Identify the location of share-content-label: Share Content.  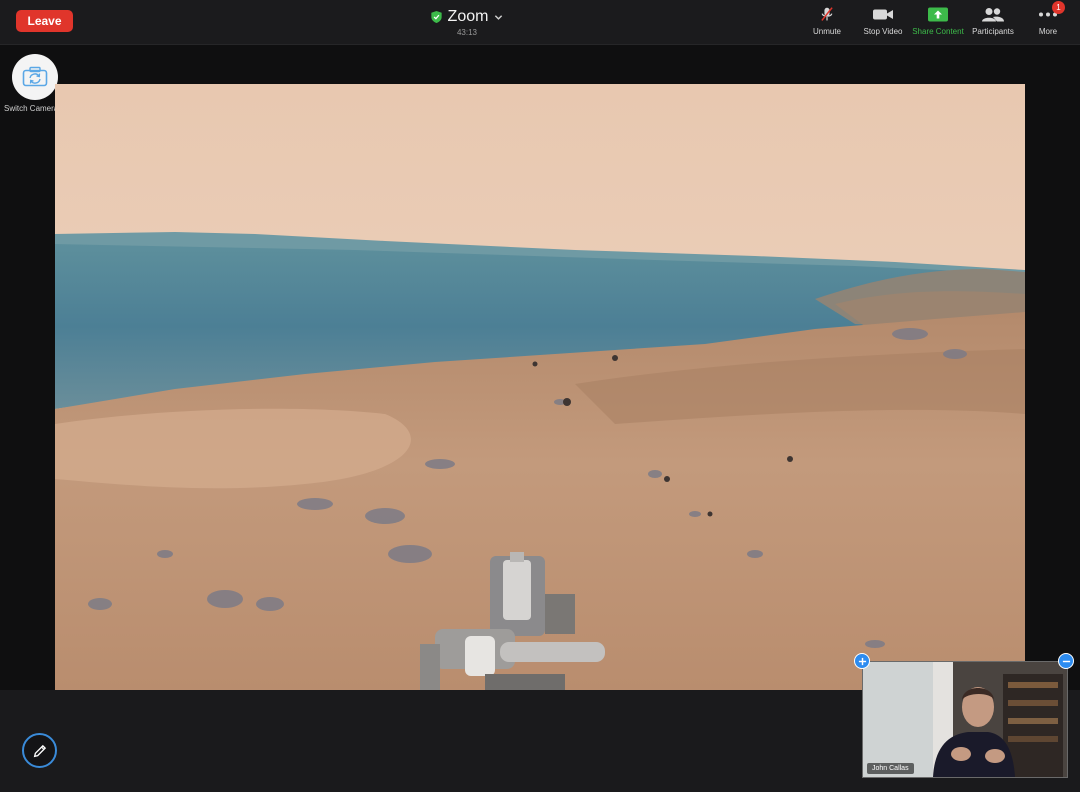
(938, 31).